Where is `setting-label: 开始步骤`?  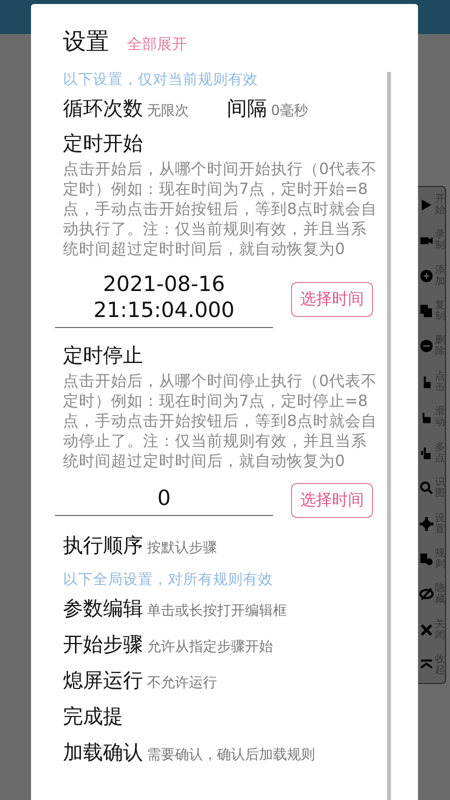
setting-label: 开始步骤 is located at coordinates (103, 644).